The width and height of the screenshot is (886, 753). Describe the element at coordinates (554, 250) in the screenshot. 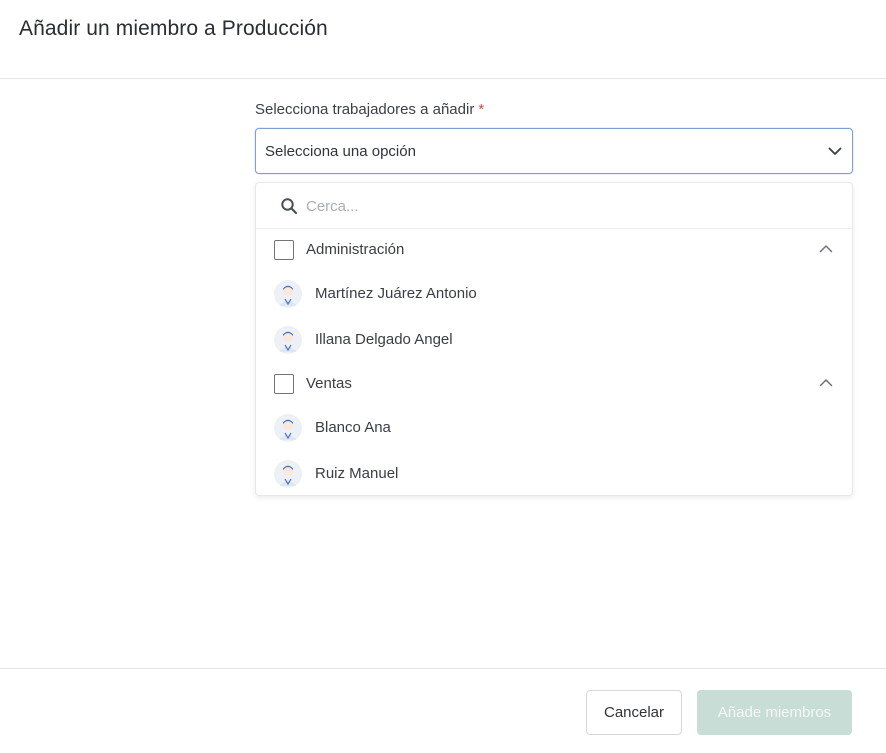

I see `group-row-administracion: Administración` at that location.